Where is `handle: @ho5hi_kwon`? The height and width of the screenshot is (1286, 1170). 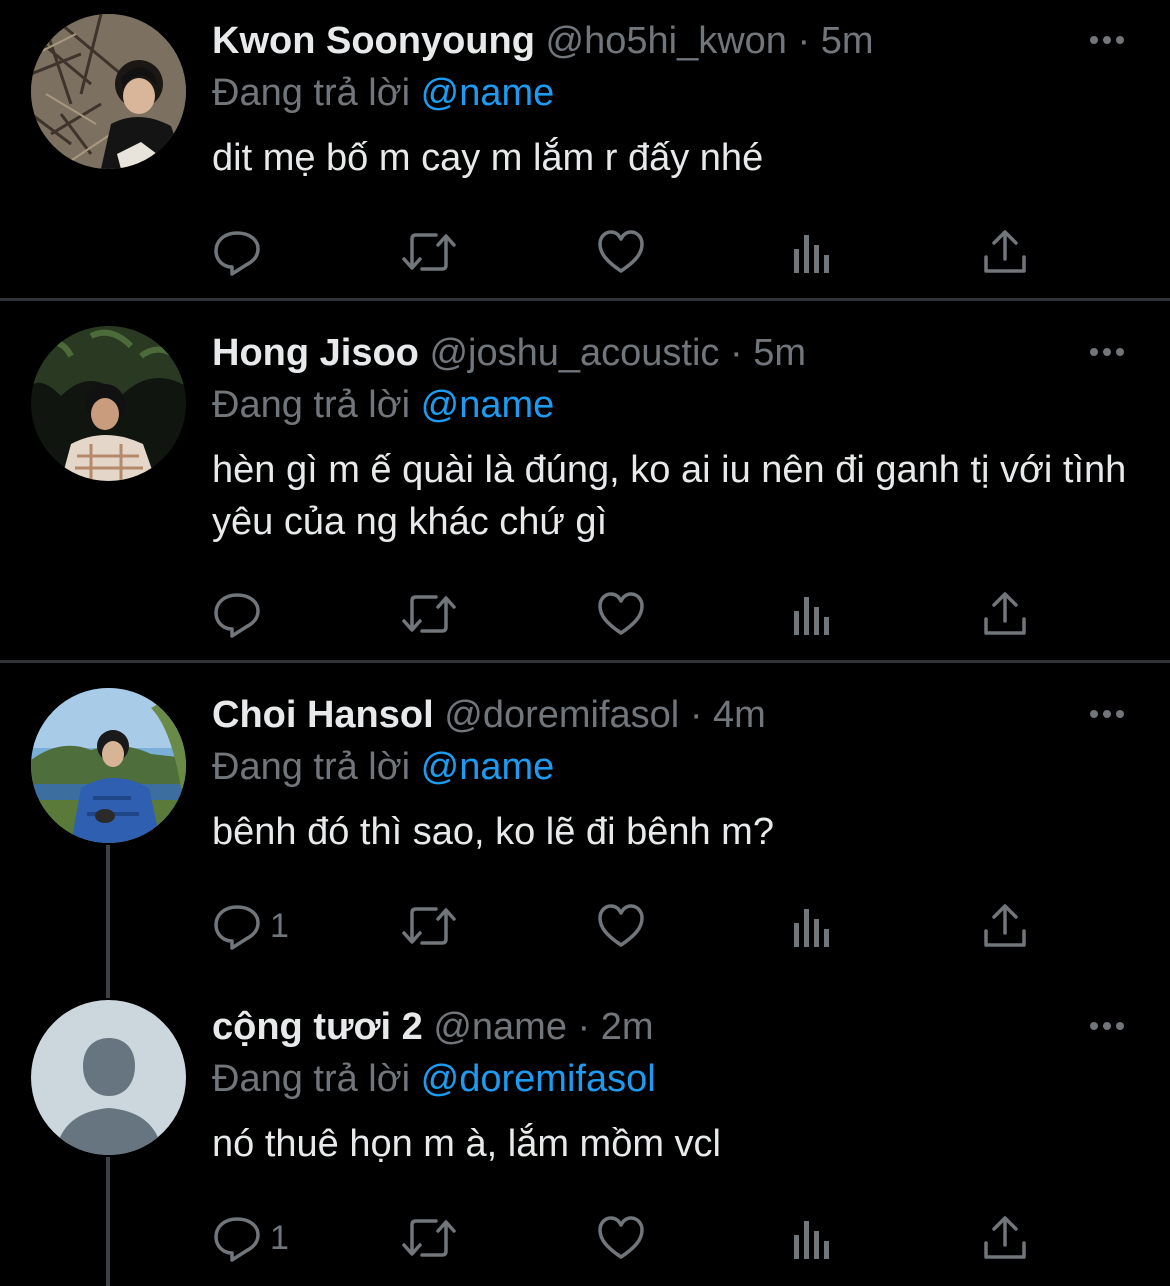
handle: @ho5hi_kwon is located at coordinates (666, 41).